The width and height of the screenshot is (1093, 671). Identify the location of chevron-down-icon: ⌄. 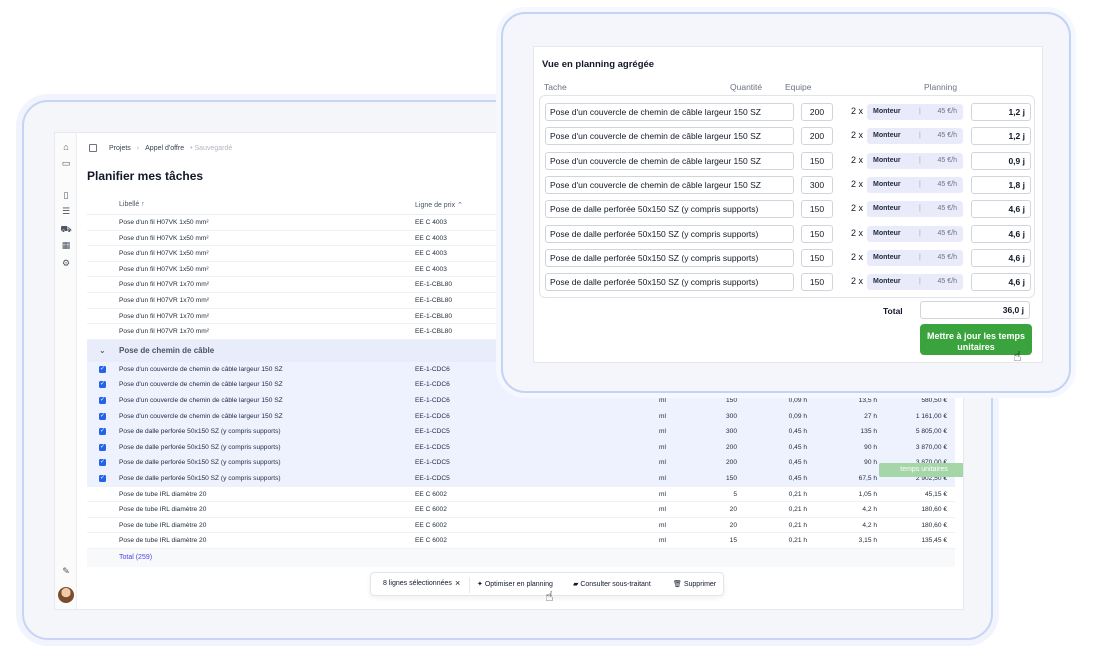
(102, 350).